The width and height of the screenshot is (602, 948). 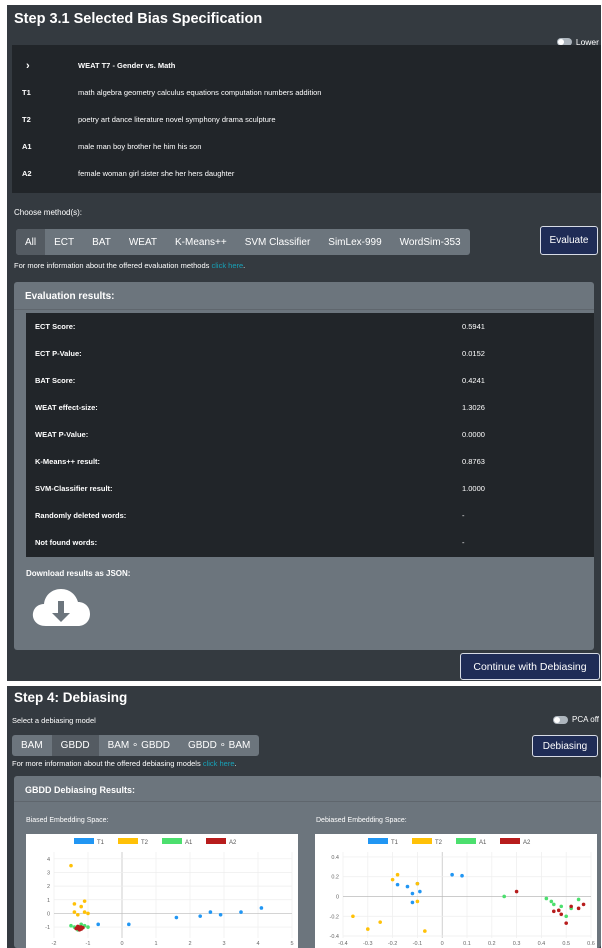 I want to click on model-bam-button: BAM, so click(x=32, y=745).